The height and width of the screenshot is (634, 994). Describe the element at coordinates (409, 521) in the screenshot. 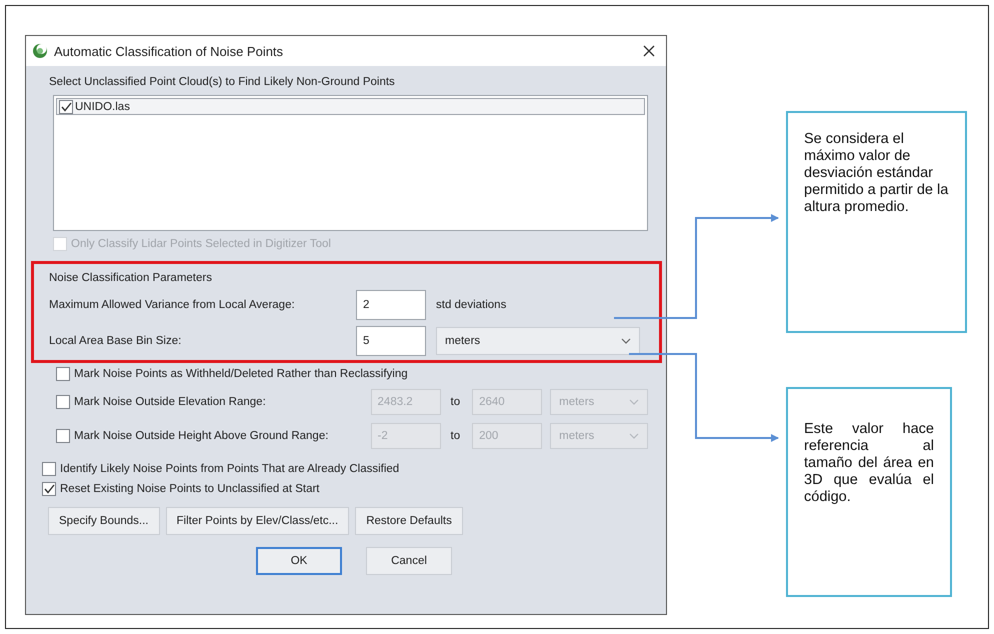

I see `action-button: Restore Defaults` at that location.